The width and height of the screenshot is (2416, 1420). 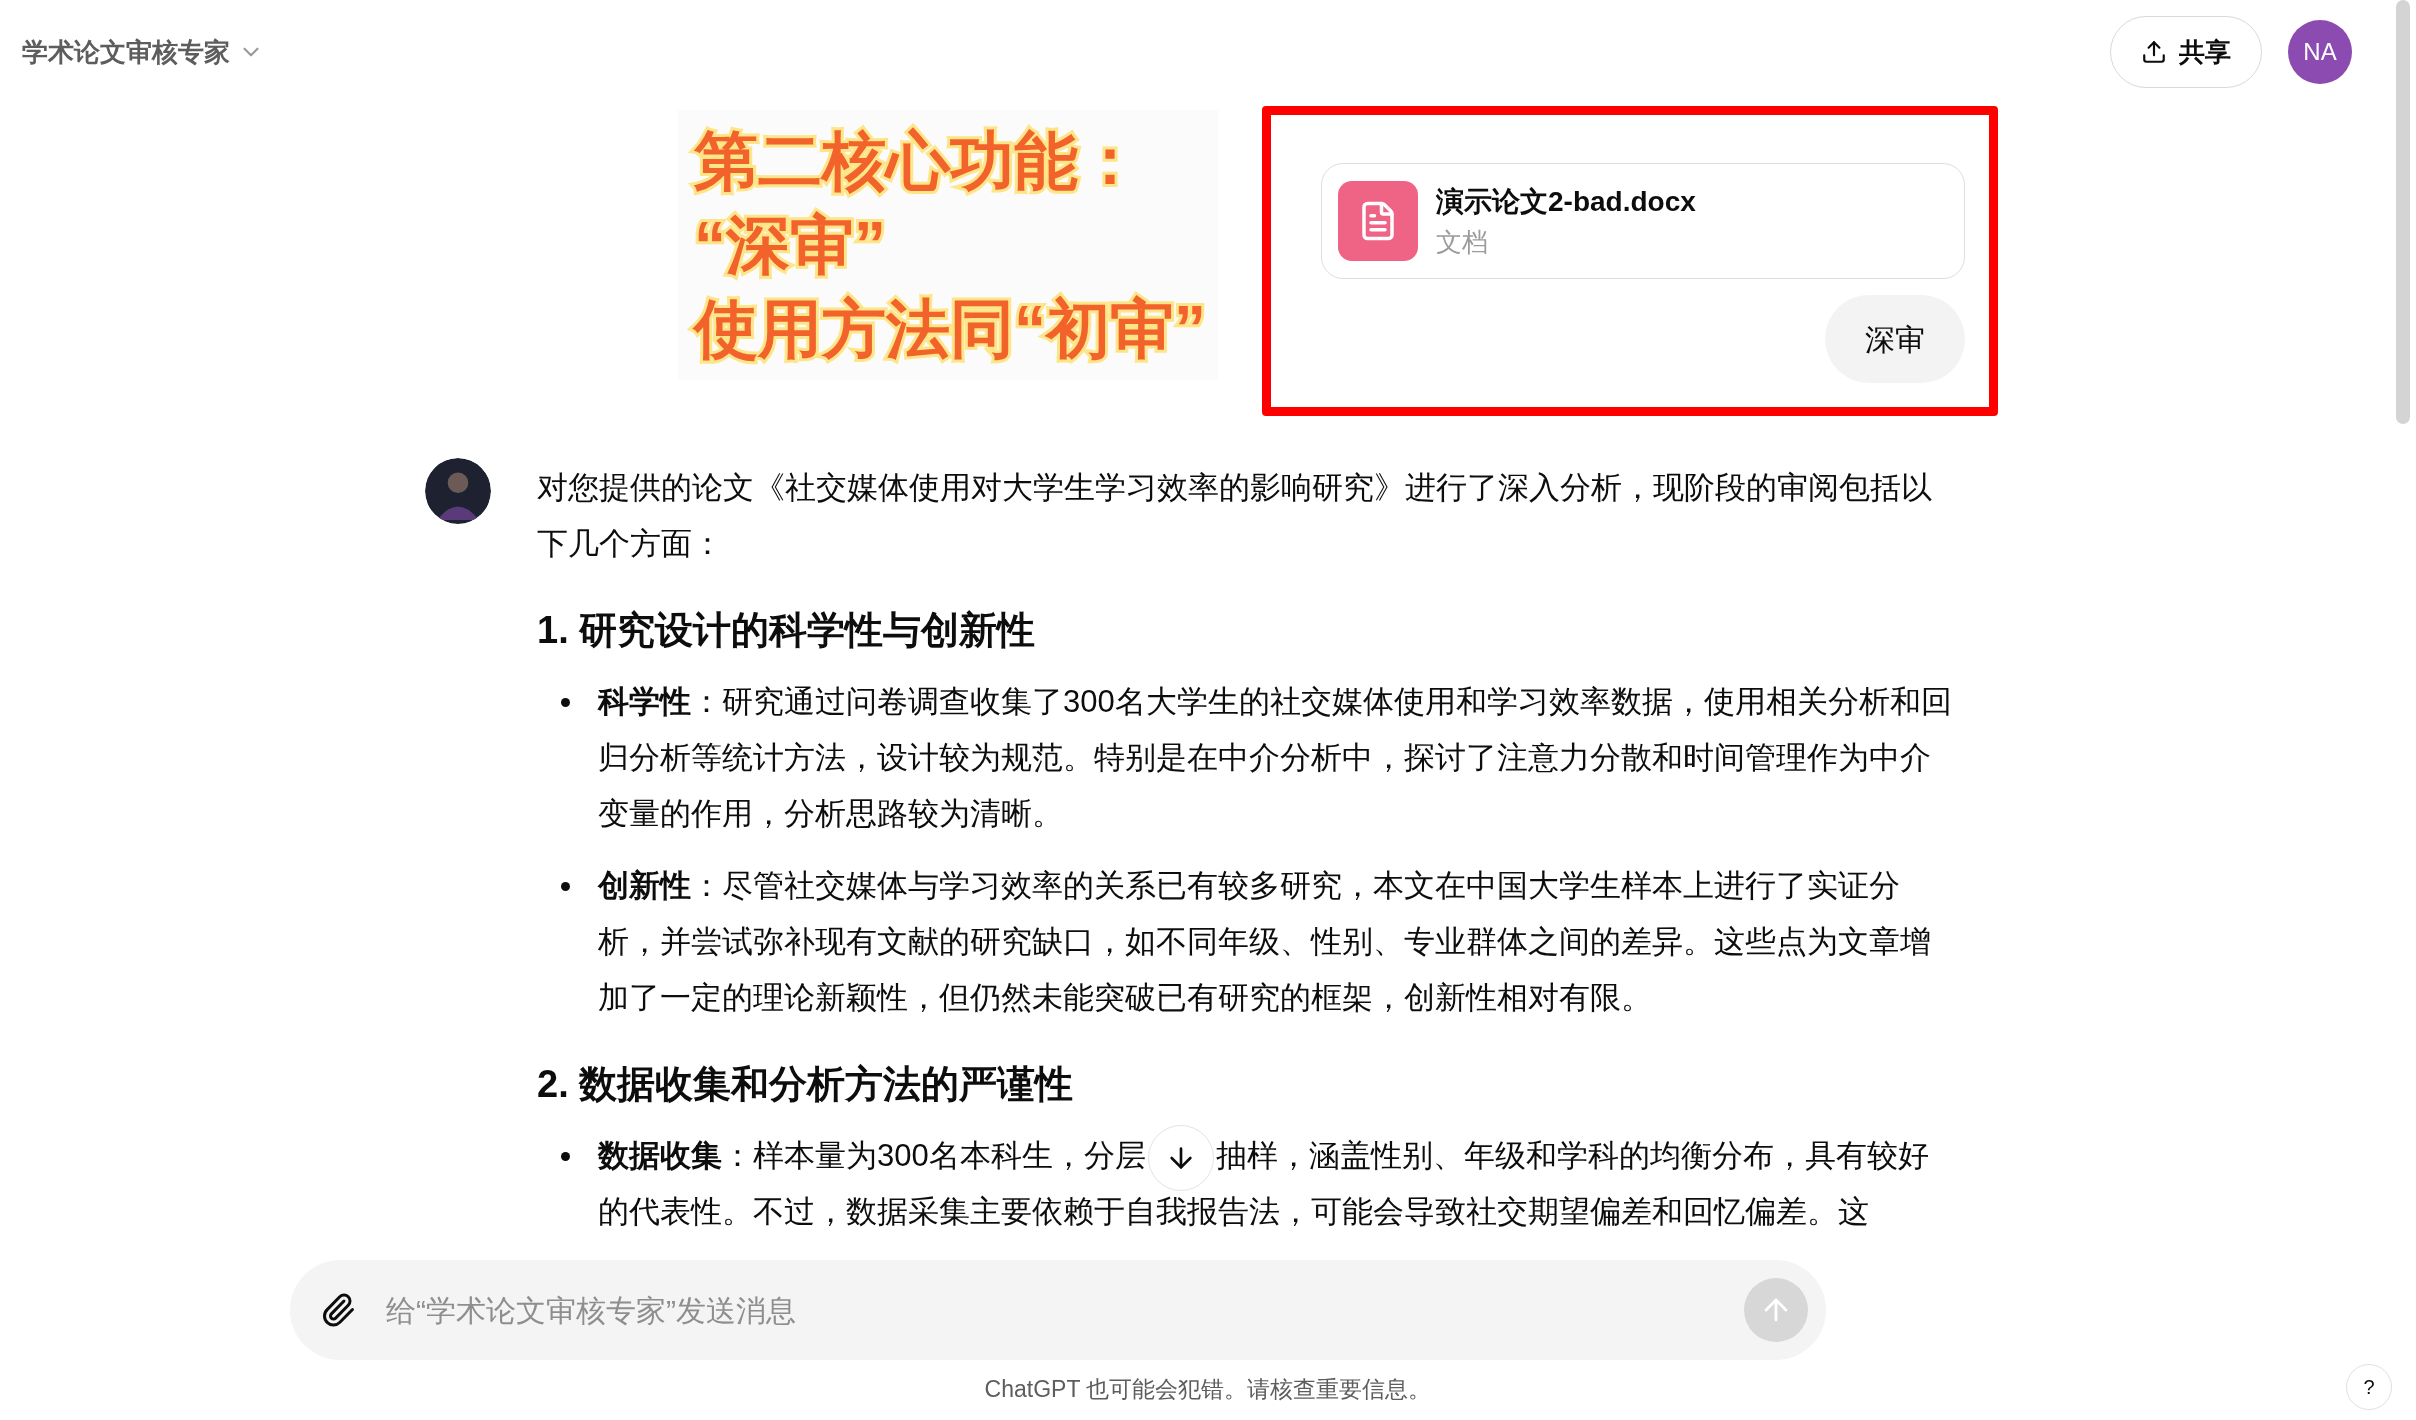 What do you see at coordinates (2320, 52) in the screenshot?
I see `user-avatar: NA` at bounding box center [2320, 52].